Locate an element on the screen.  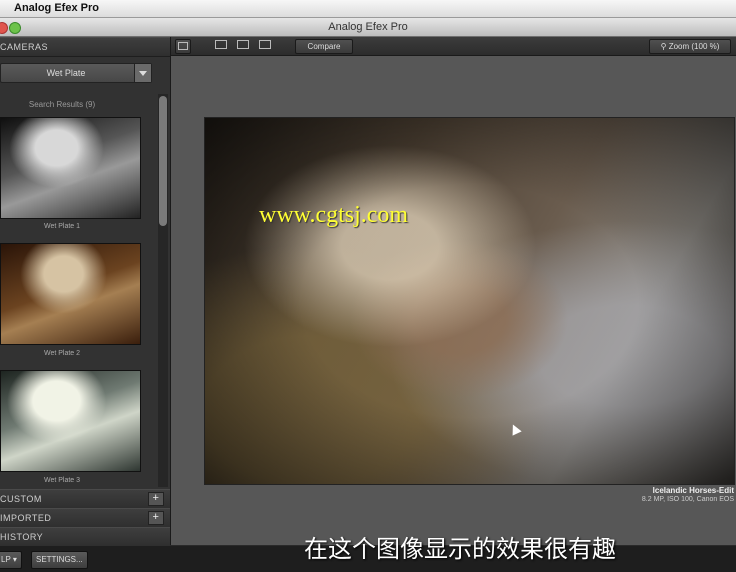
side-by-side-icon is located at coordinates (265, 44).